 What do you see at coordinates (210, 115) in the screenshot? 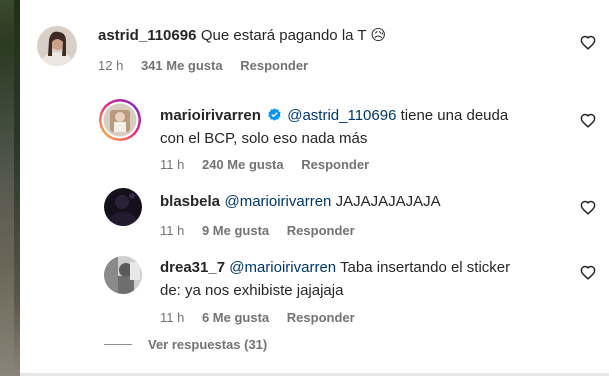
I see `comment-username: marioirivarren` at bounding box center [210, 115].